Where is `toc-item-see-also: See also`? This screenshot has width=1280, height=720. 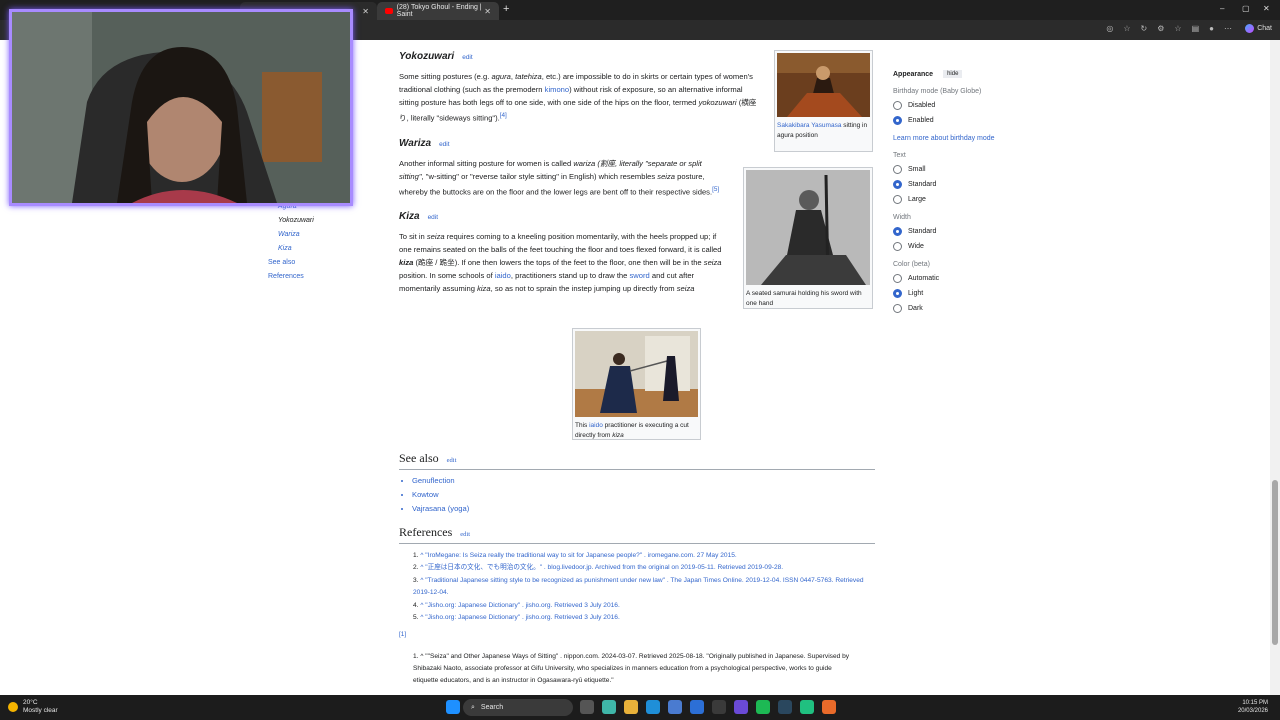 toc-item-see-also: See also is located at coordinates (291, 263).